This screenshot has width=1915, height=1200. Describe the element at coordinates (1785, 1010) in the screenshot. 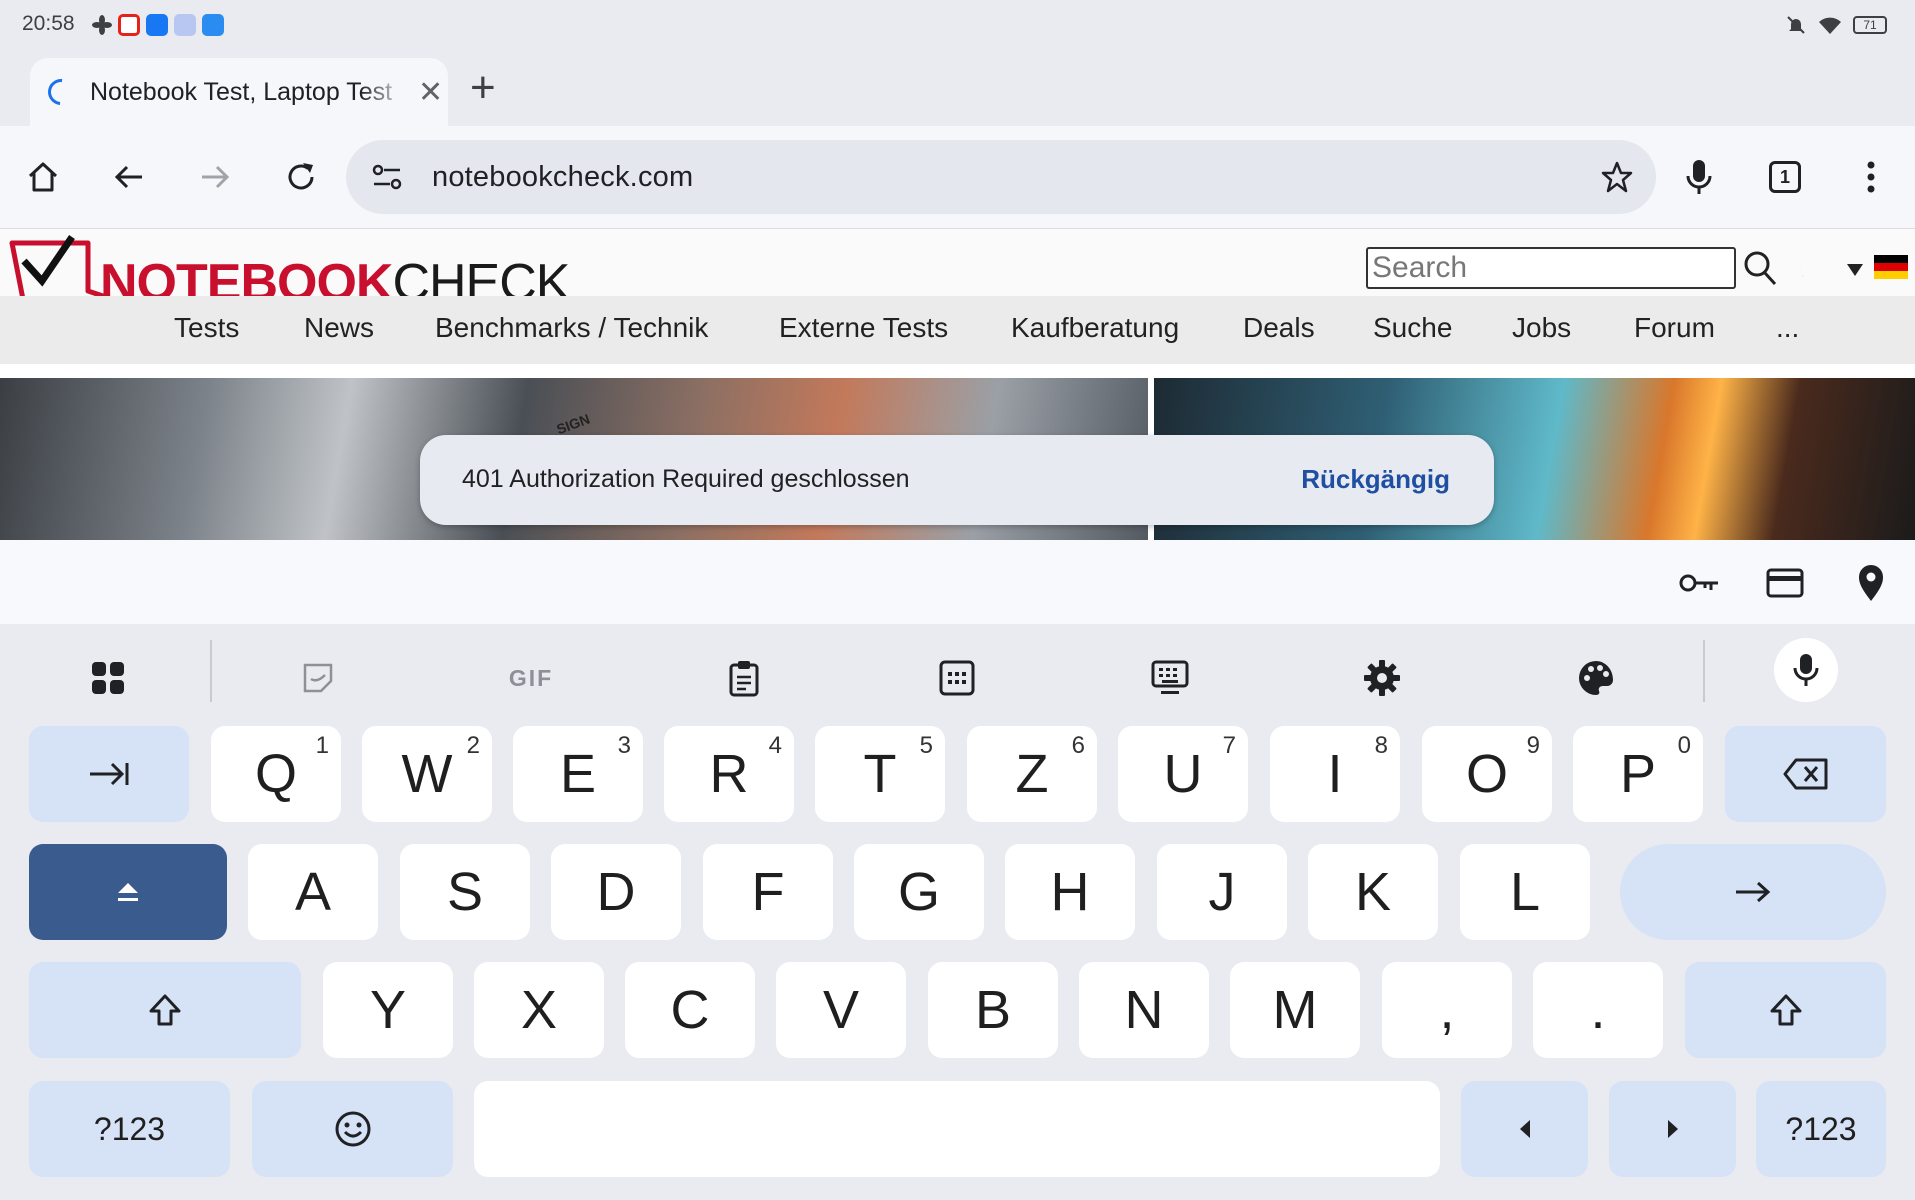

I see `right-shift-key` at that location.